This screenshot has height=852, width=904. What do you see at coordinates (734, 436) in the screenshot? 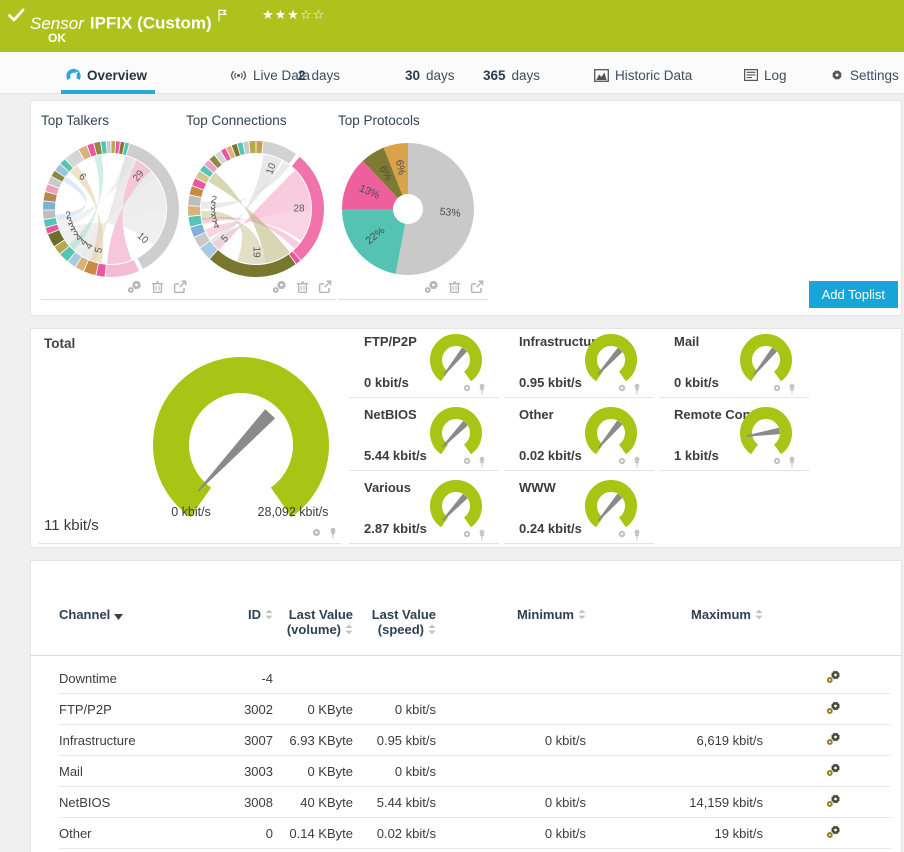
I see `gauge-card-remote-control: Remote Control 1 kbit/s` at bounding box center [734, 436].